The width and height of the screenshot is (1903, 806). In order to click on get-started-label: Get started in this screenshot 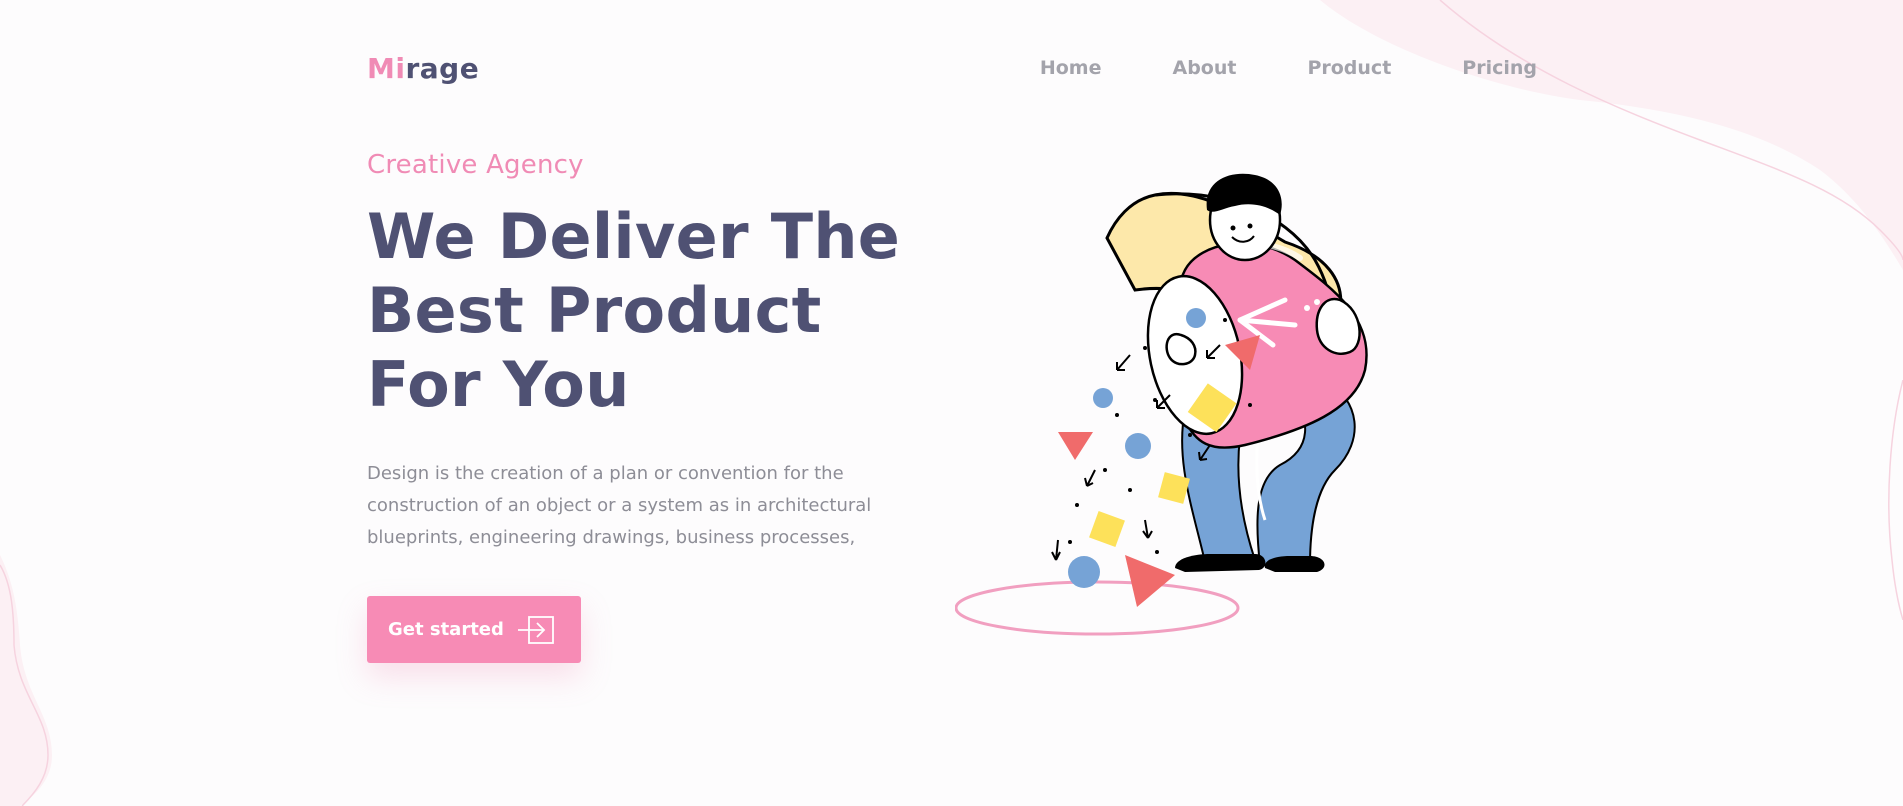, I will do `click(446, 629)`.